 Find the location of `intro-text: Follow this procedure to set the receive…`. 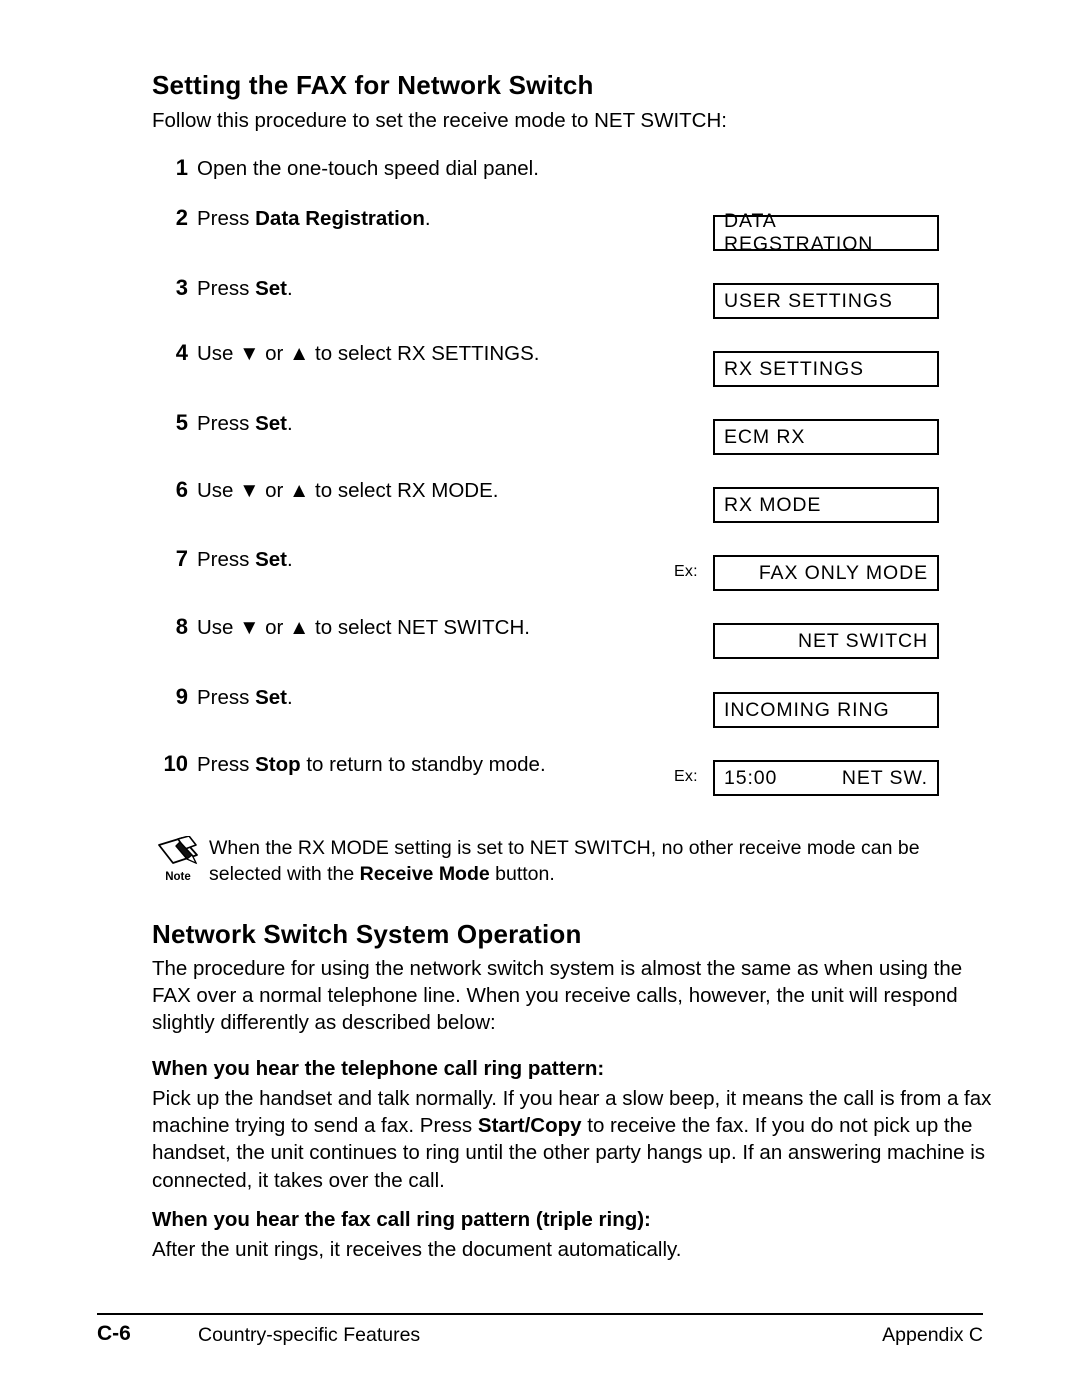

intro-text: Follow this procedure to set the receive… is located at coordinates (439, 120).